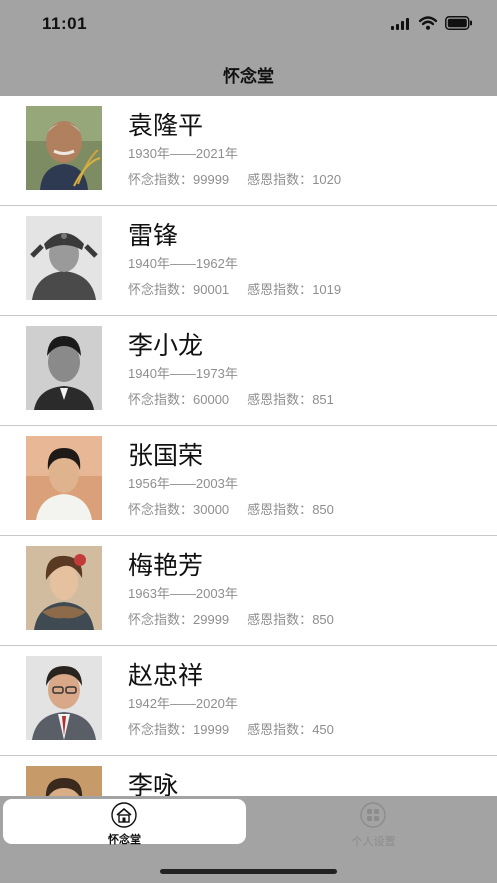  I want to click on status-time: 11:01, so click(65, 23).